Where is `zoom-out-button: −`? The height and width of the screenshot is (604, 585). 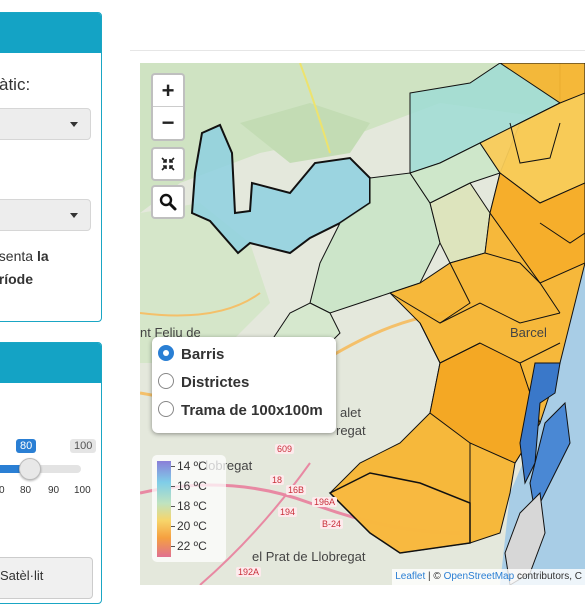
zoom-out-button: − is located at coordinates (168, 122).